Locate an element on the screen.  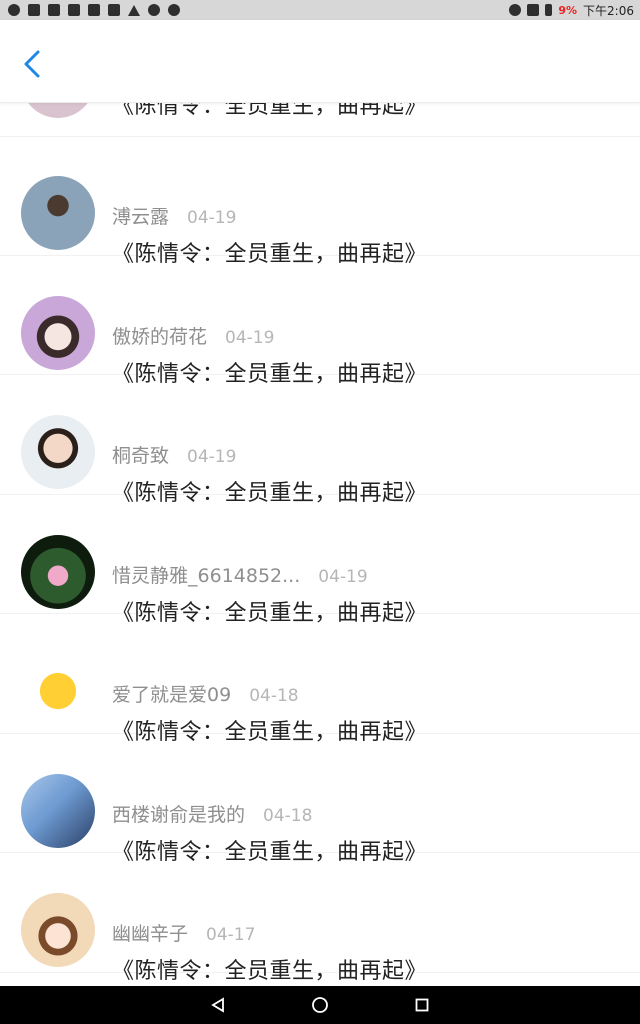
back-chevron-icon is located at coordinates (32, 64).